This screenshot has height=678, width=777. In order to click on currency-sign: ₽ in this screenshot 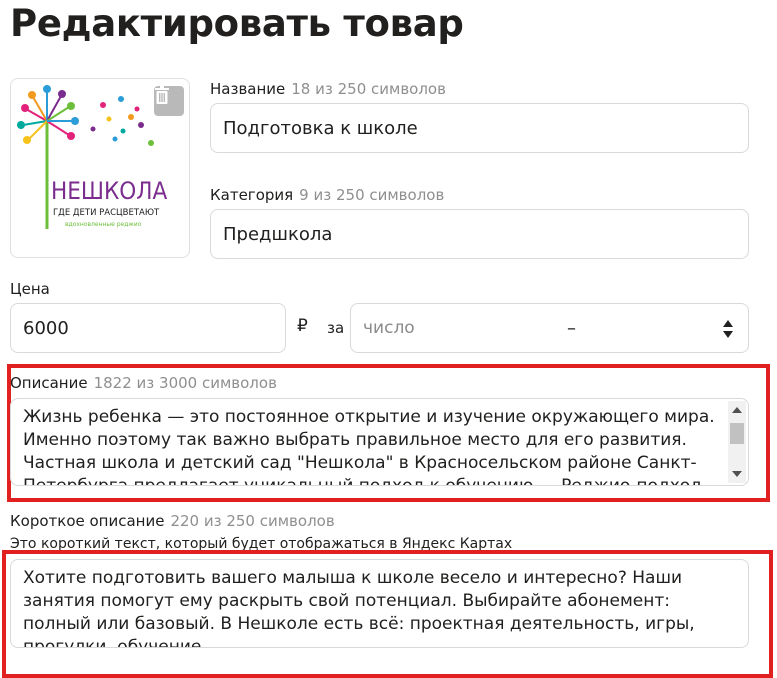, I will do `click(302, 326)`.